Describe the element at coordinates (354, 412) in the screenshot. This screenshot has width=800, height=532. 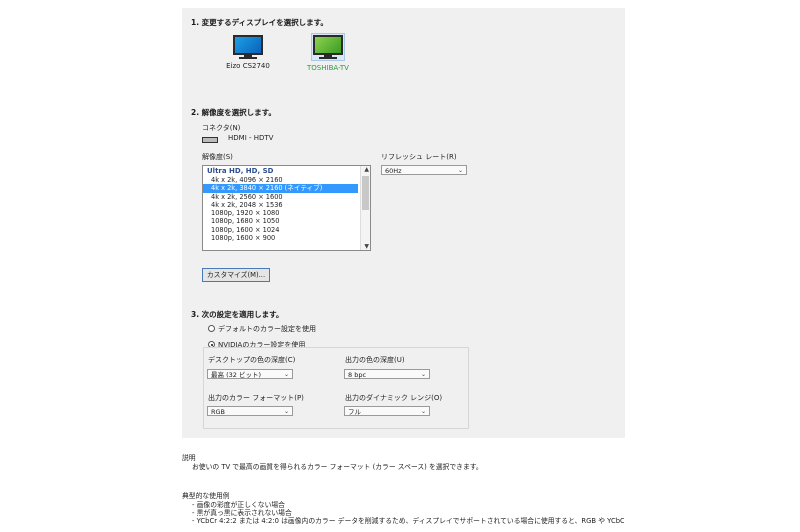
I see `output-range-value: フル` at that location.